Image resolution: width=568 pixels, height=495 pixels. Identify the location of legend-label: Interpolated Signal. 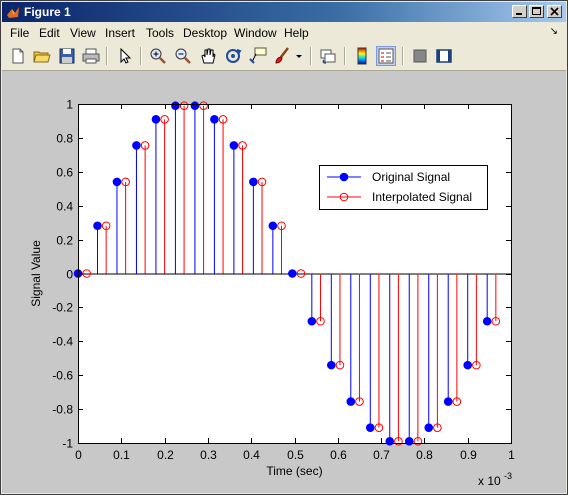
(422, 197).